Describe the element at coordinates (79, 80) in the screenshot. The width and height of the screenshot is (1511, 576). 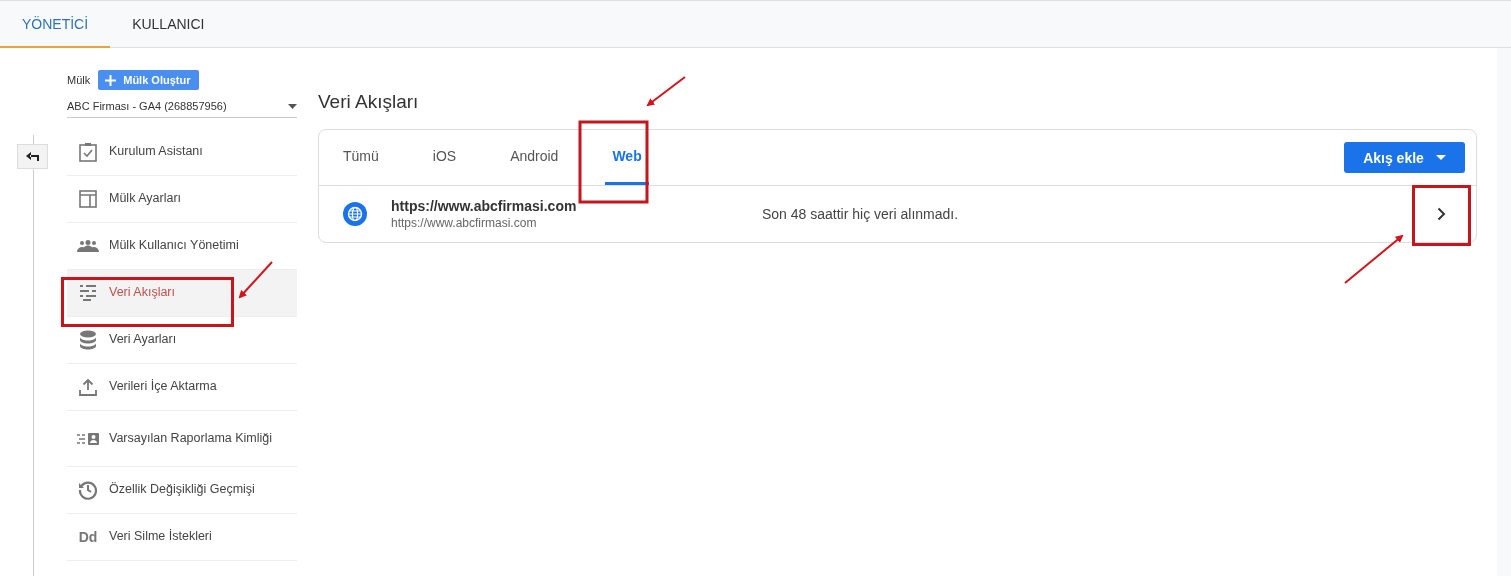
I see `property-label: Mülk` at that location.